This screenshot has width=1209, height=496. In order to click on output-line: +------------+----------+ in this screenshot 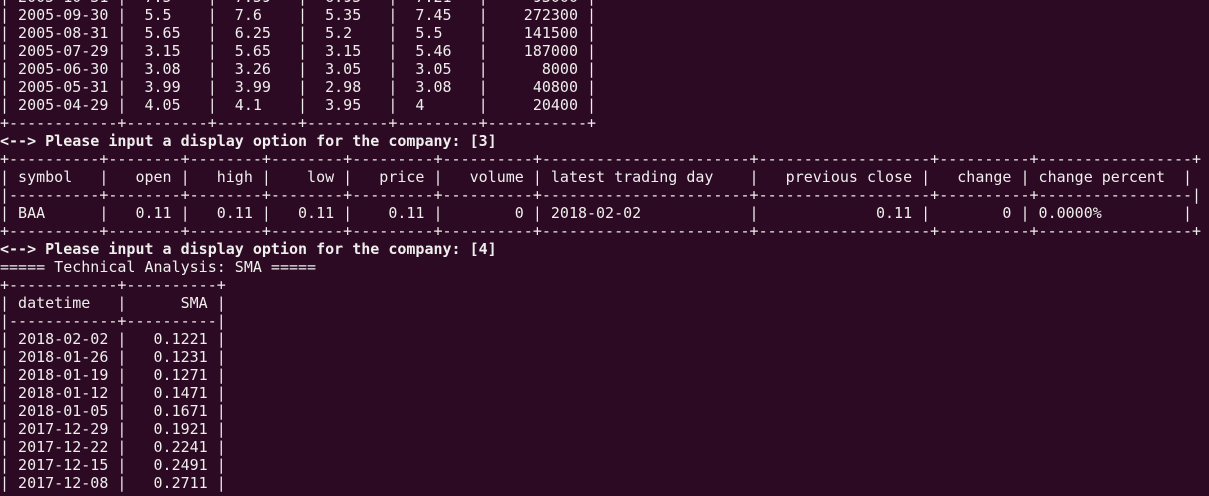, I will do `click(113, 285)`.